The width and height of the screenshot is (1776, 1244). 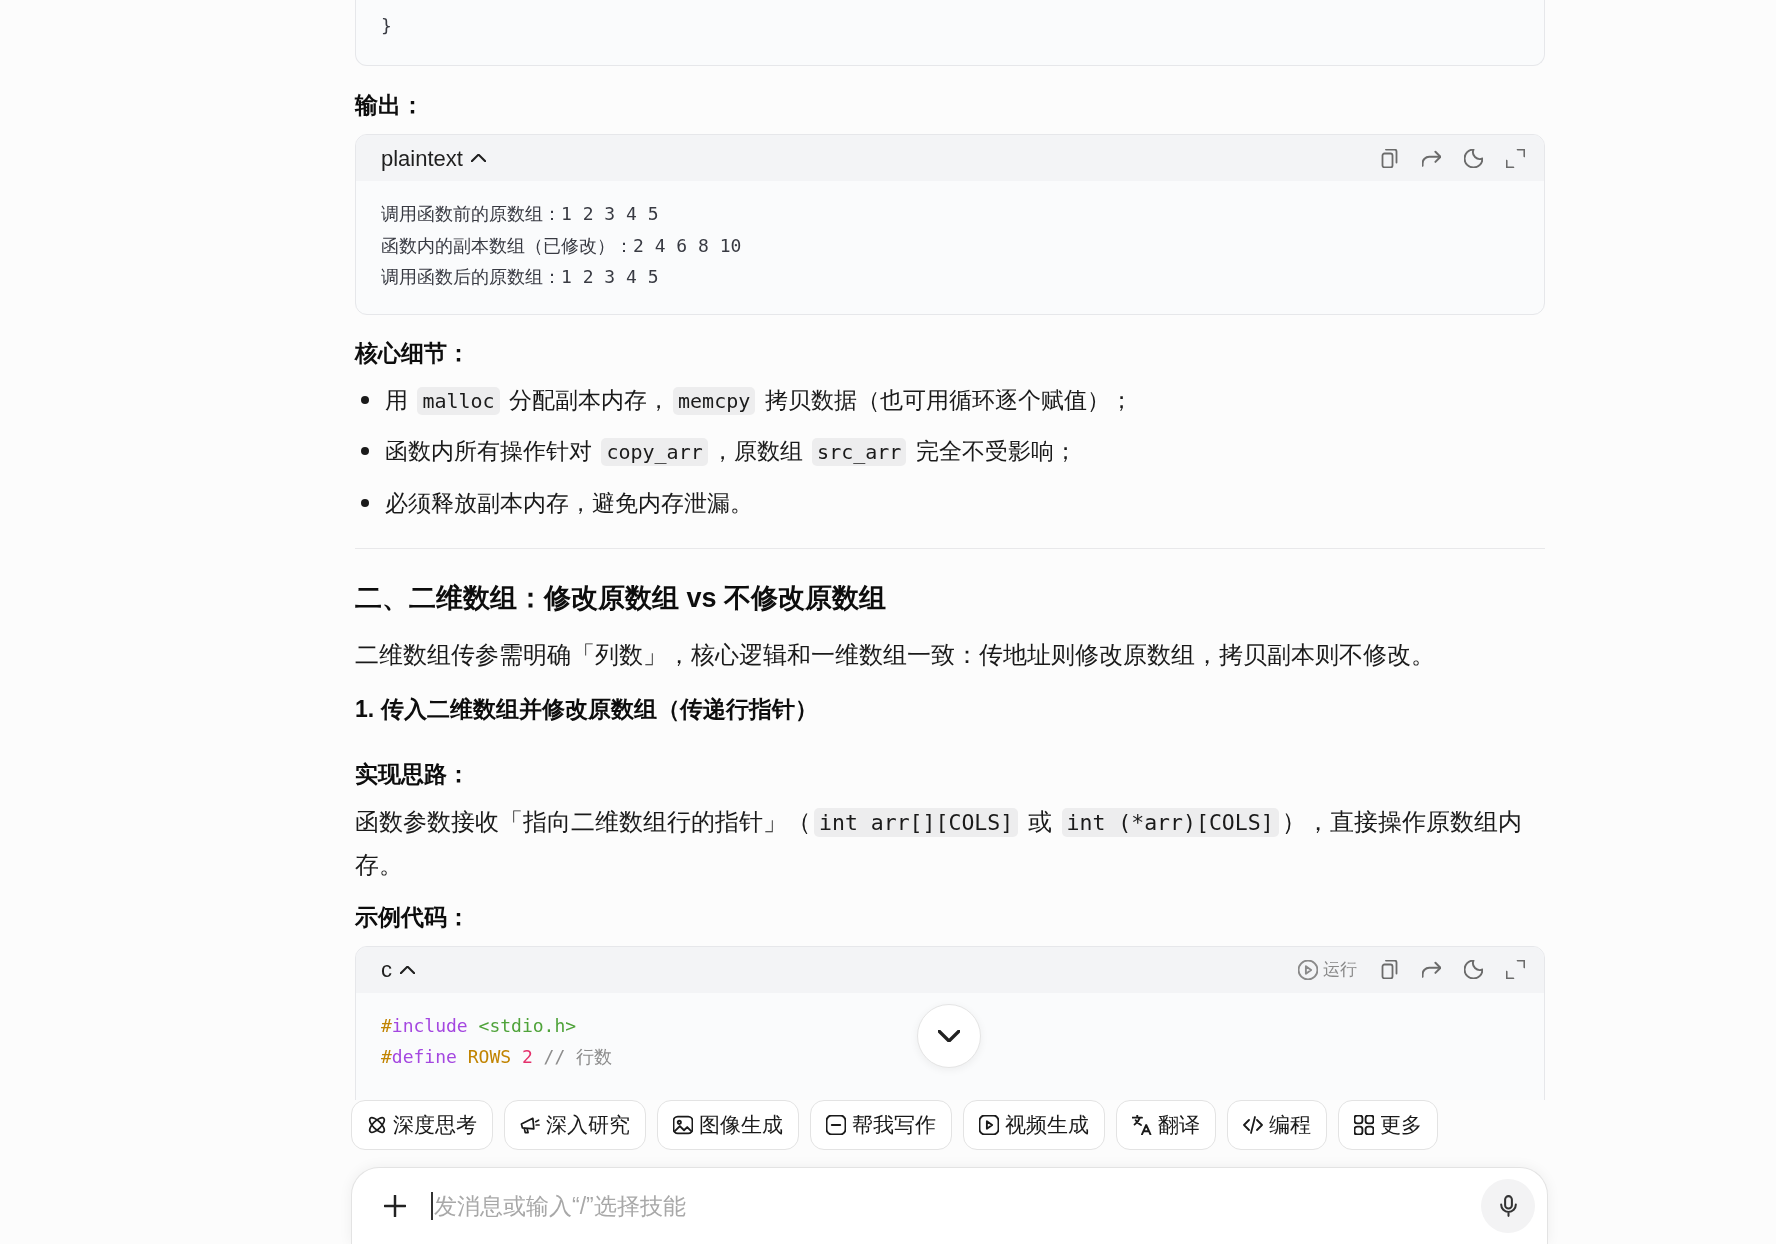 I want to click on skill-chip: 图像生成, so click(x=728, y=1125).